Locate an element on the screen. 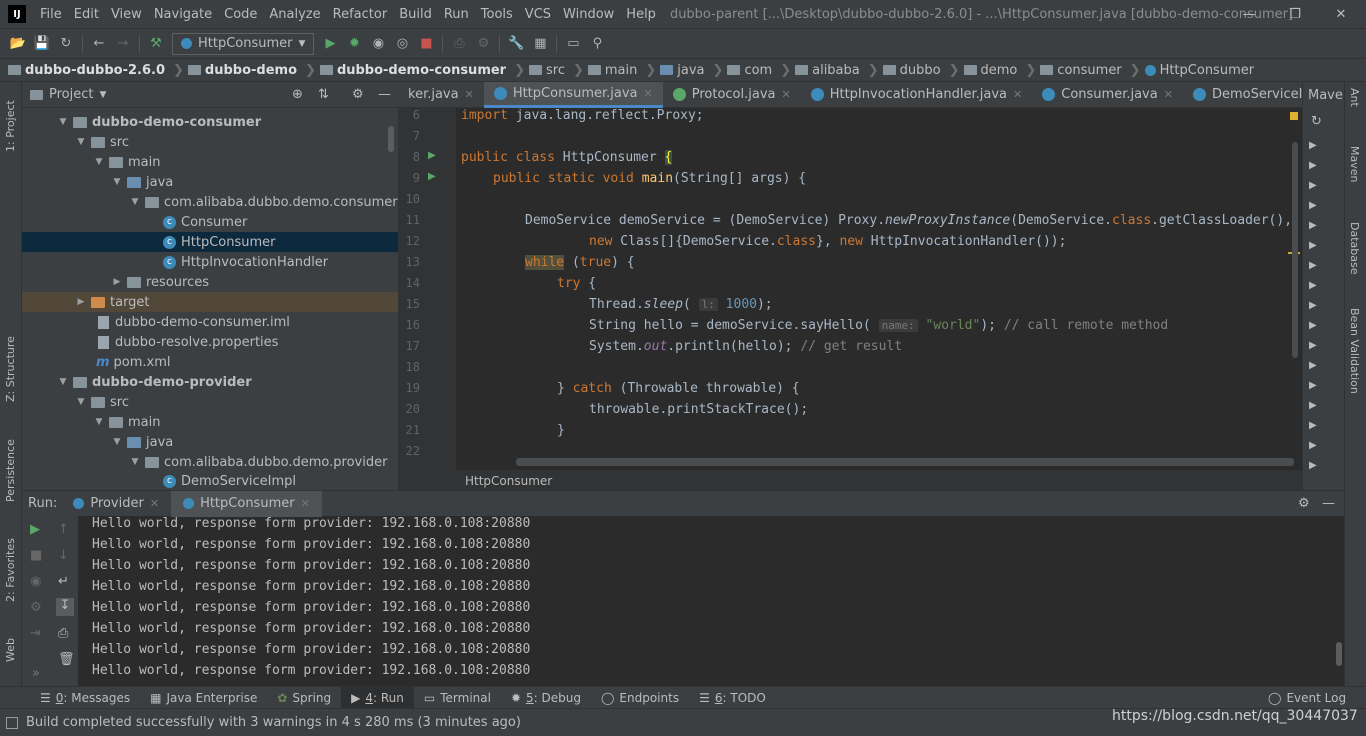 The width and height of the screenshot is (1366, 736). project-panel-title: Project is located at coordinates (71, 94).